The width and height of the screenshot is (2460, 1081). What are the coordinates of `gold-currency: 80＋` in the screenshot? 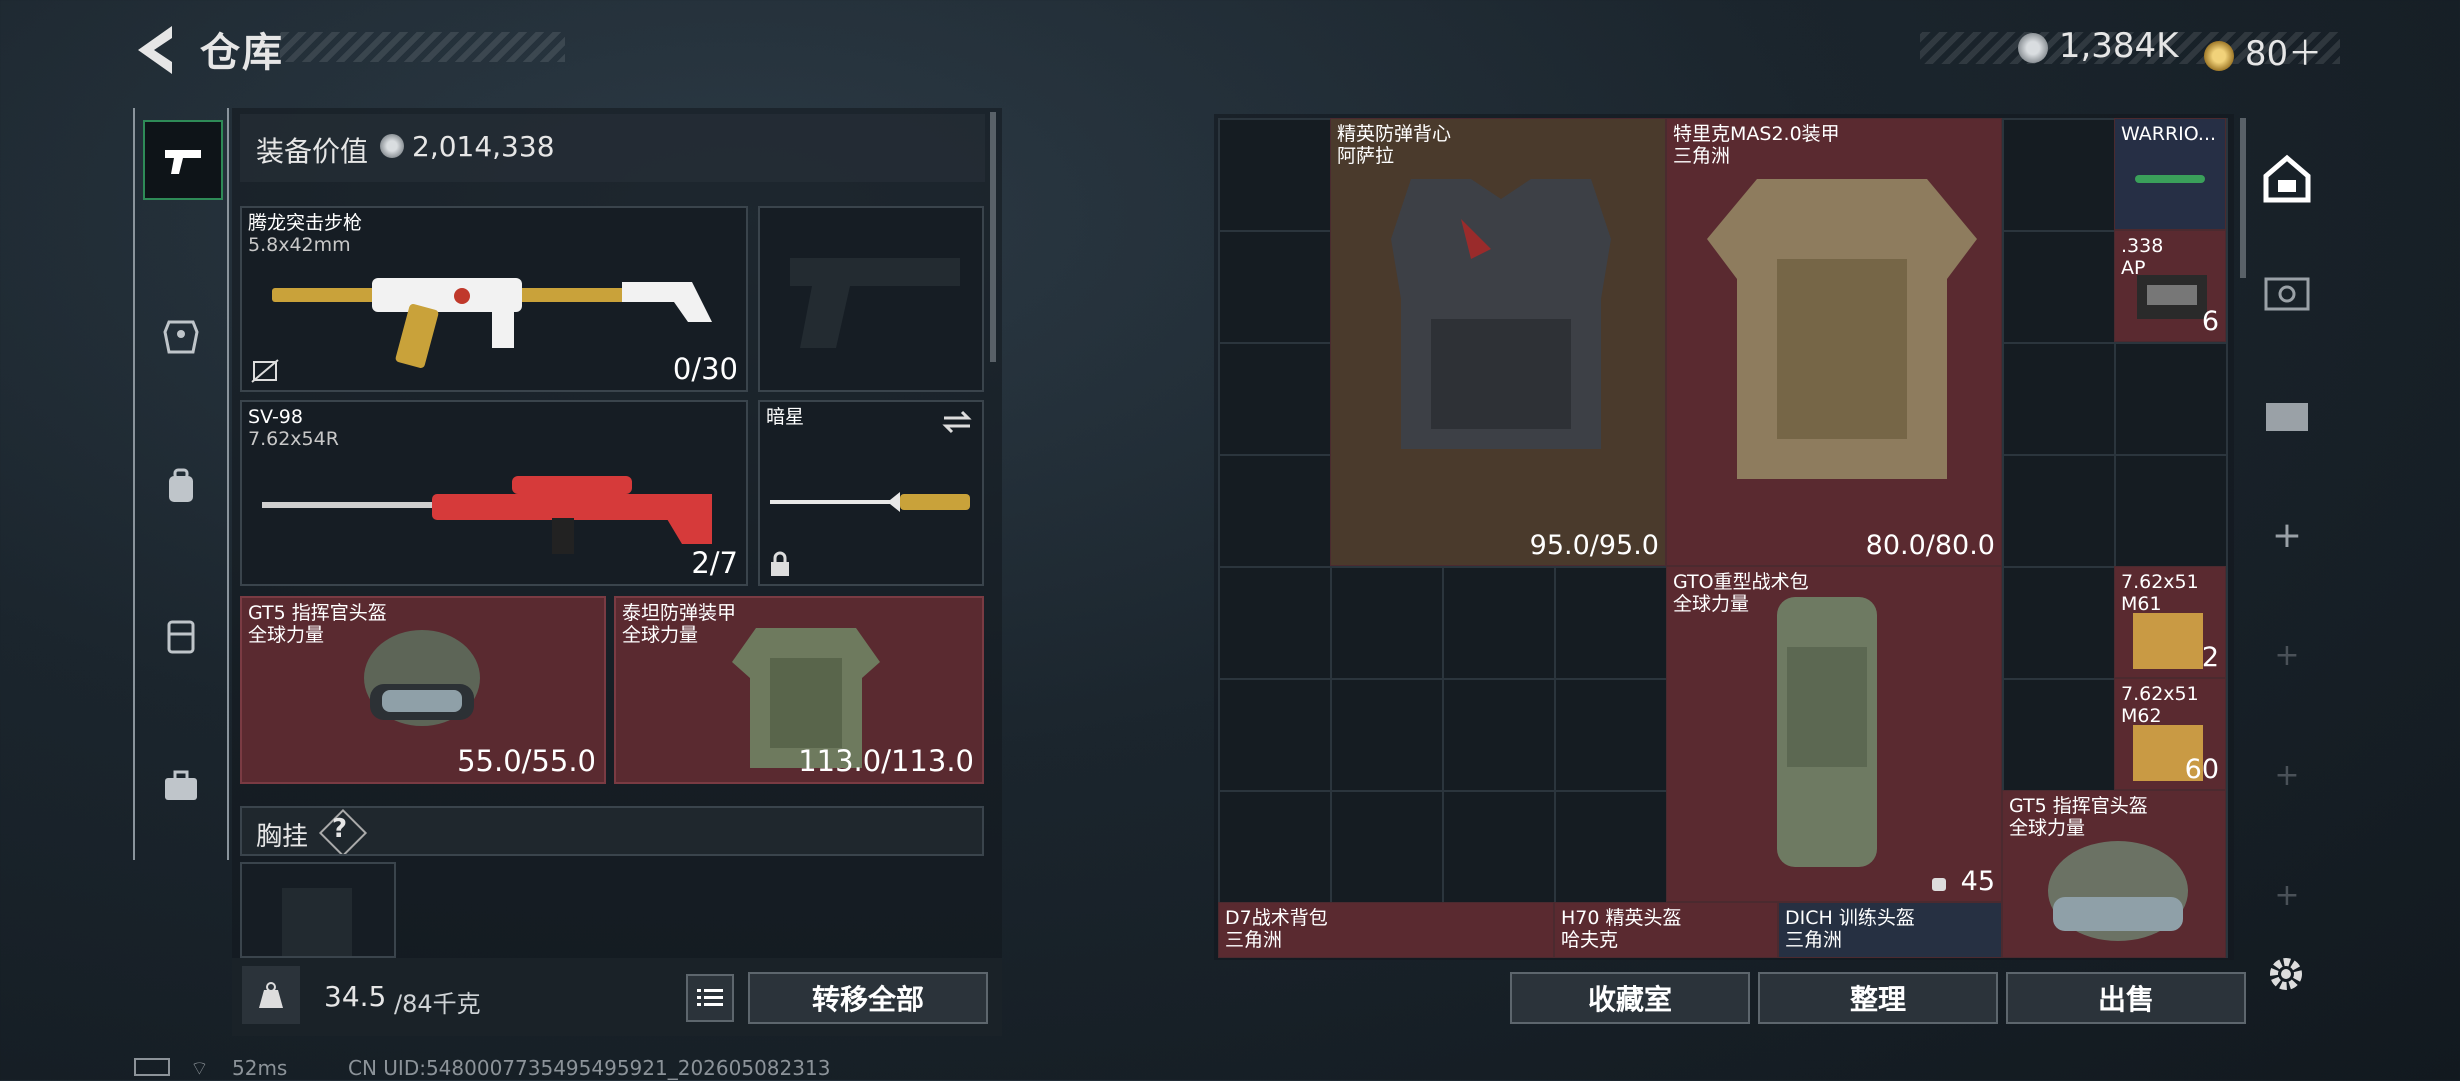 It's located at (2263, 50).